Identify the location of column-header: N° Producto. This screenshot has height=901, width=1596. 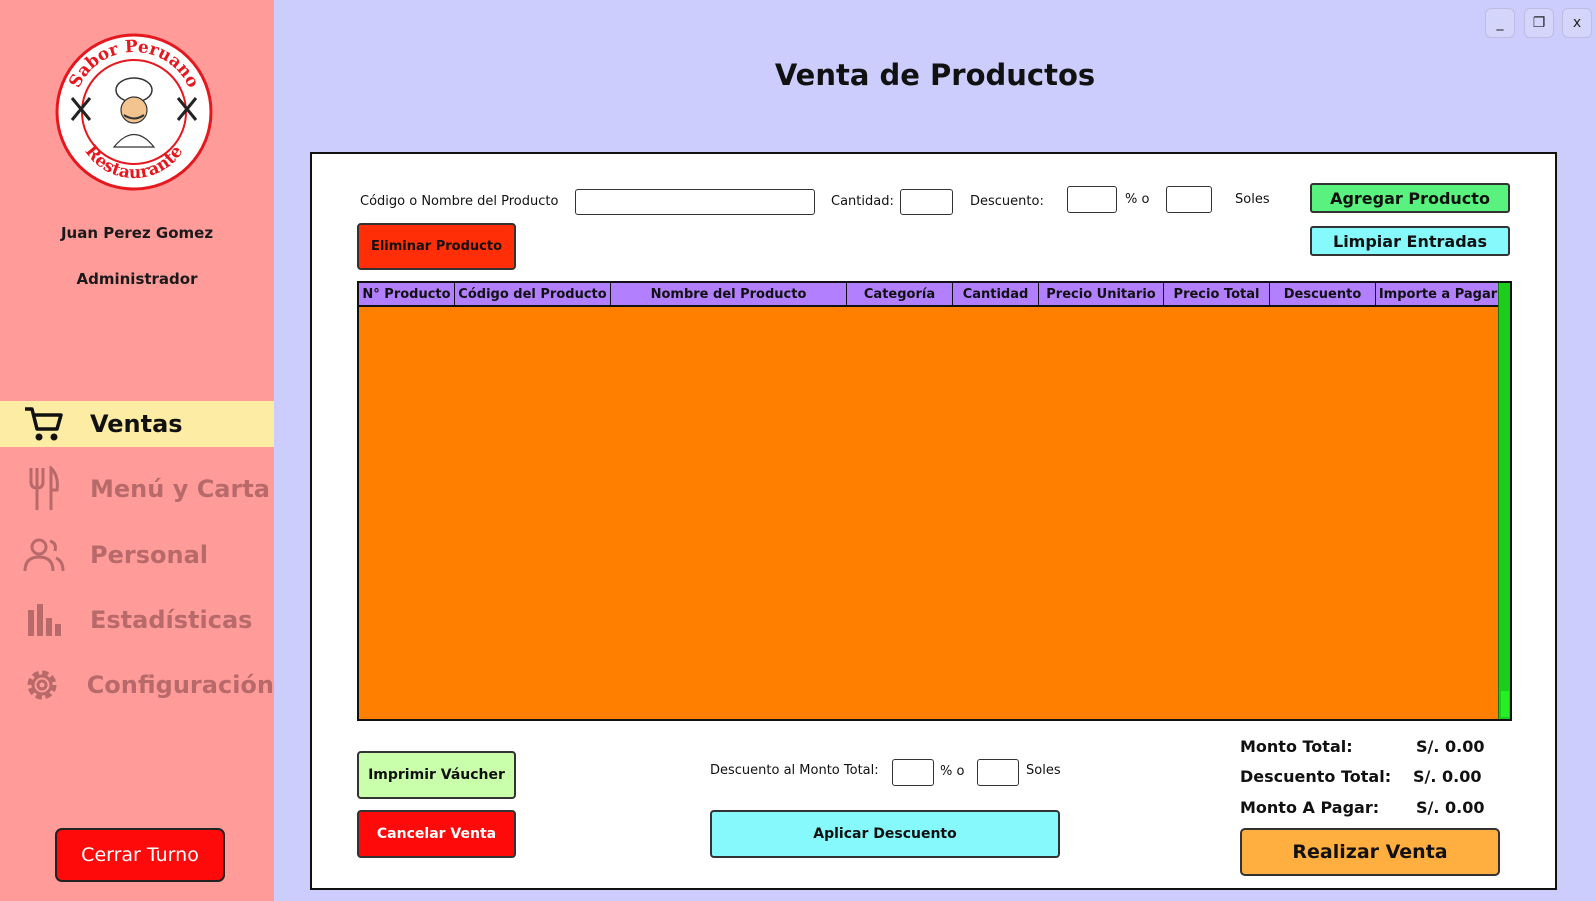
(407, 294).